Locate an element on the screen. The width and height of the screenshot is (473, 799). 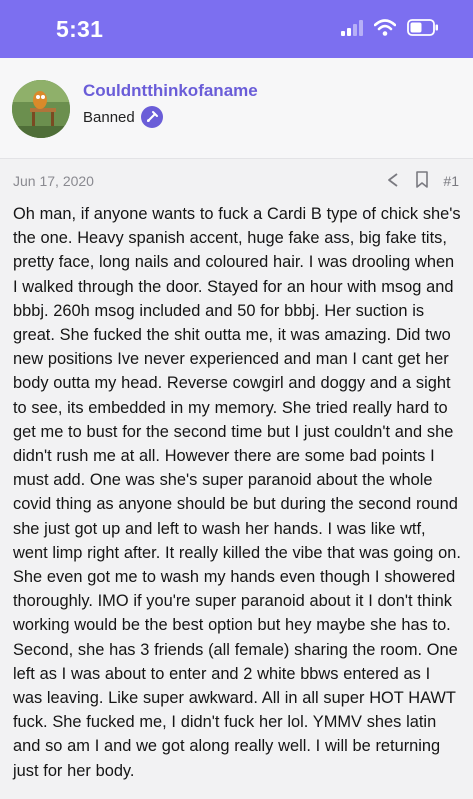
status-icons is located at coordinates (390, 30).